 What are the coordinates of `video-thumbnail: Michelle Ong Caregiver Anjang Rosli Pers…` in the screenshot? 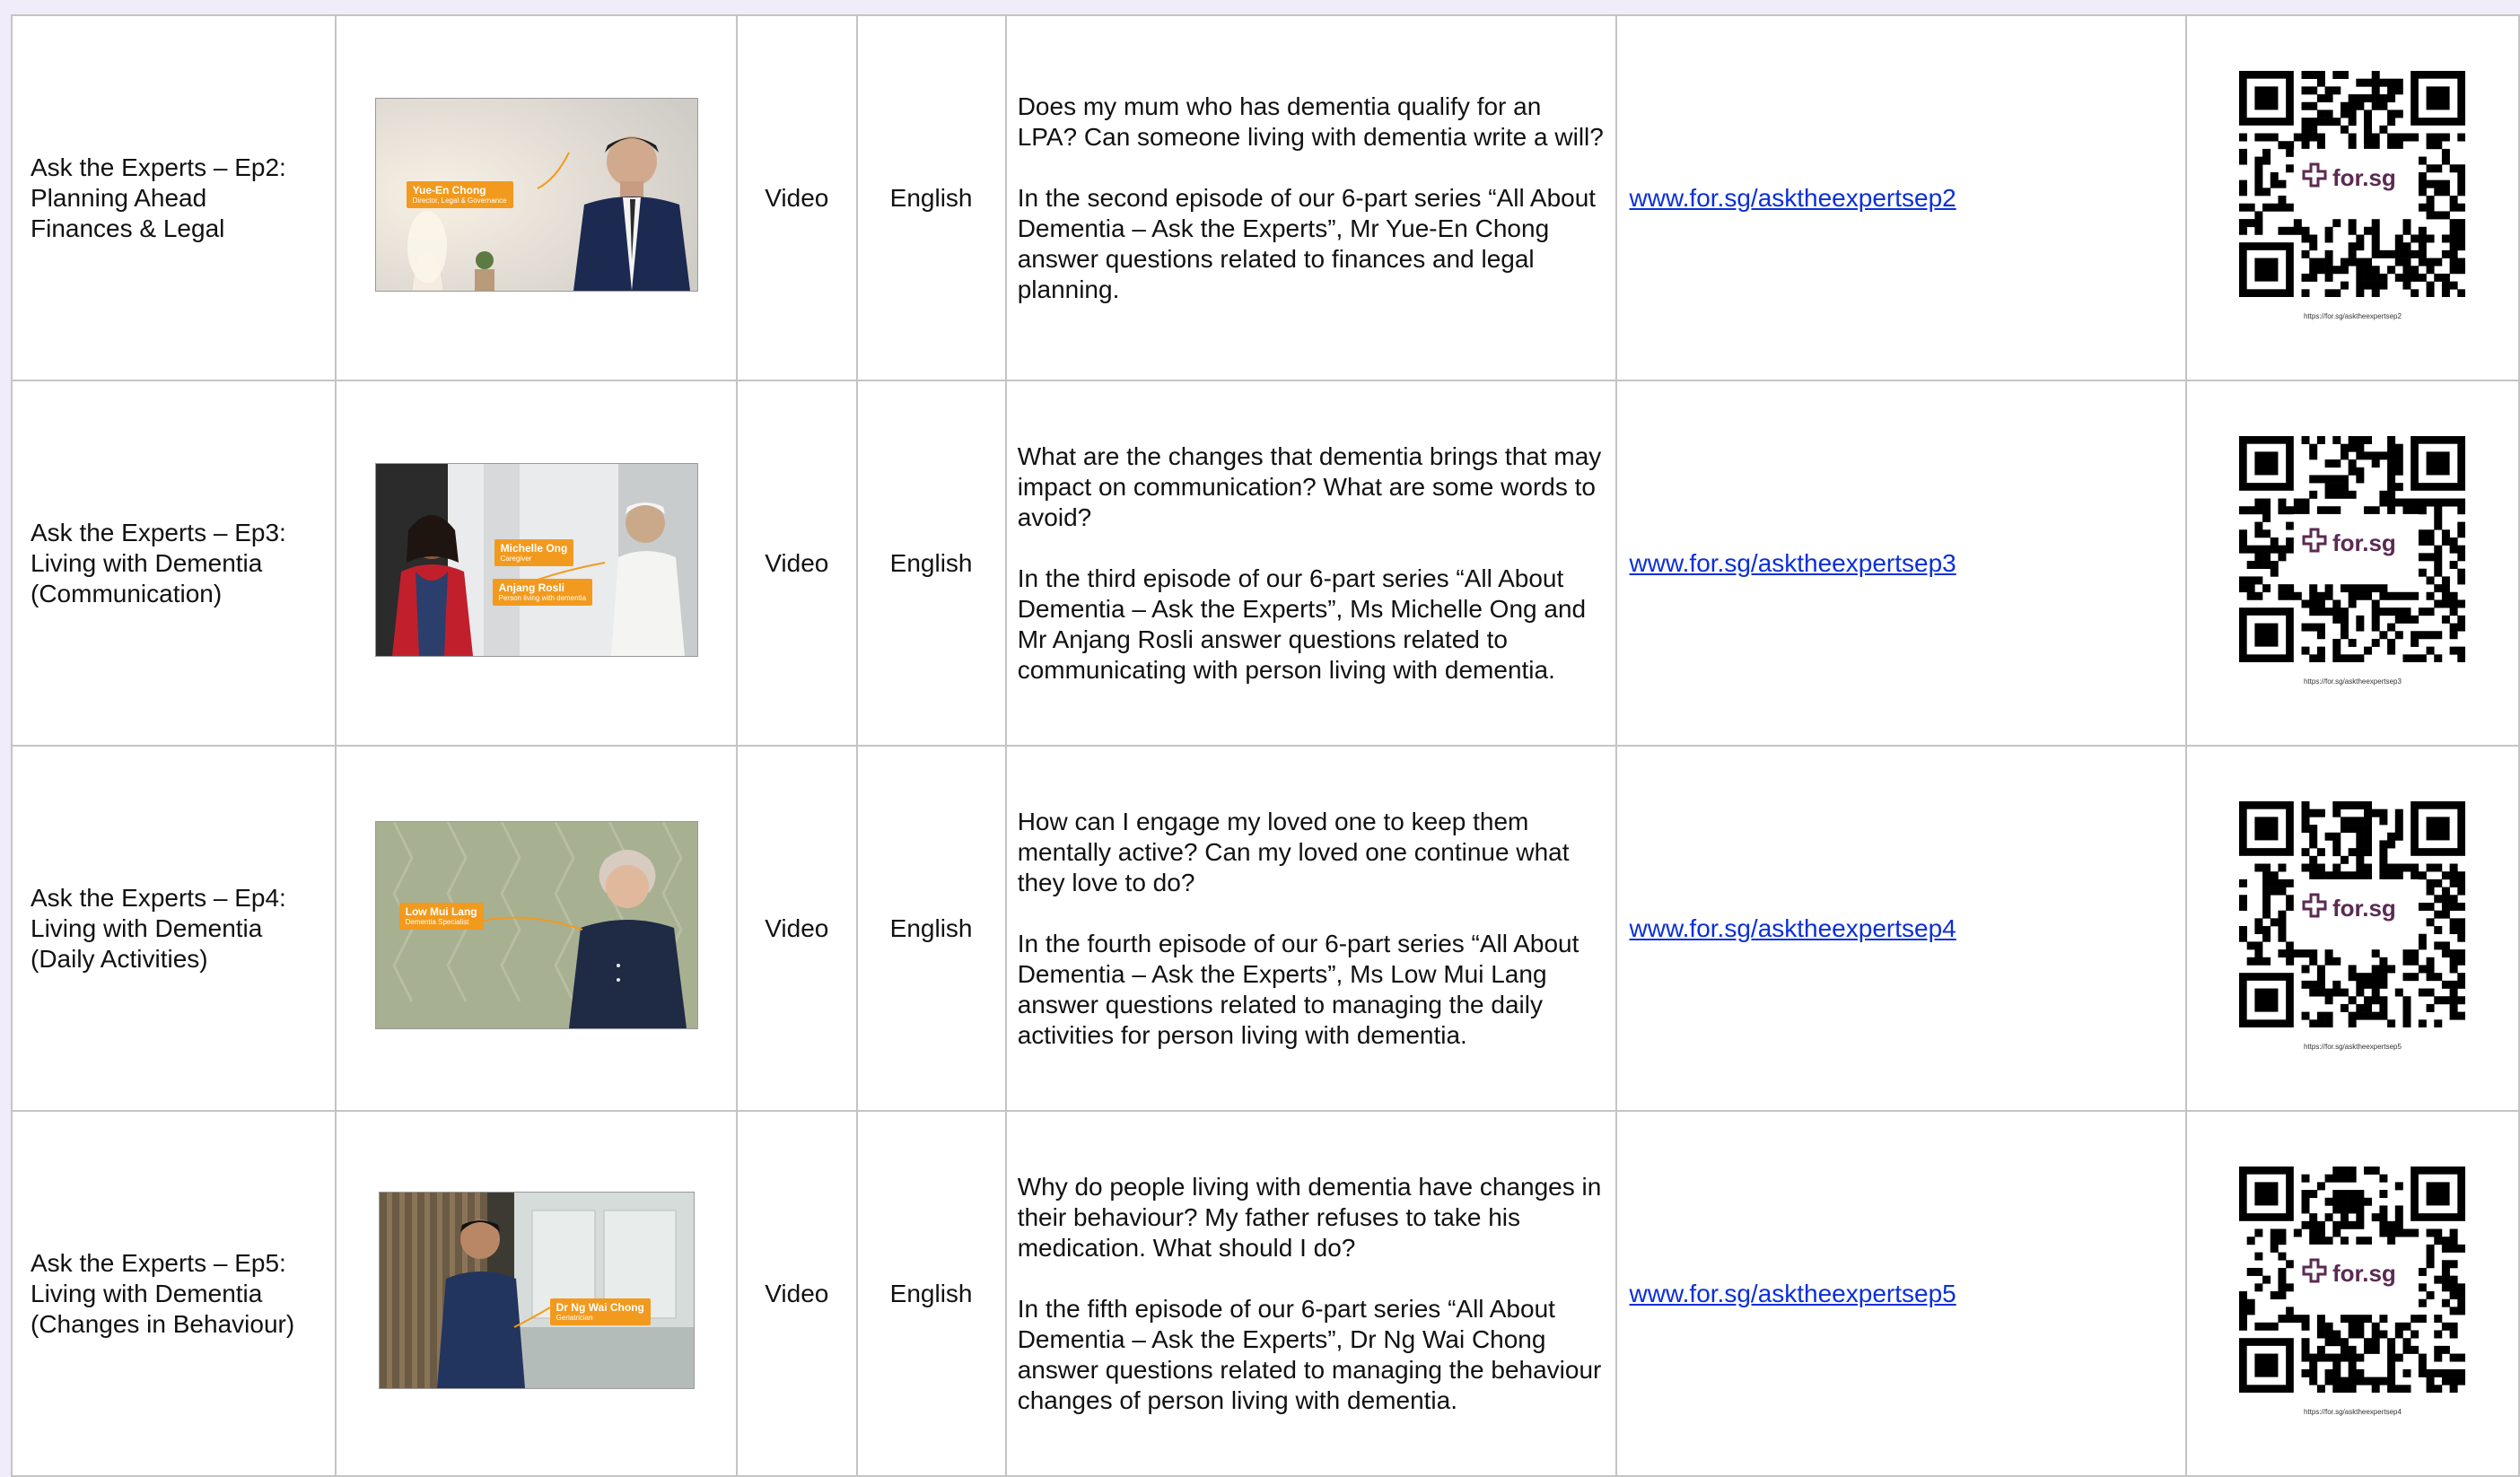 It's located at (536, 560).